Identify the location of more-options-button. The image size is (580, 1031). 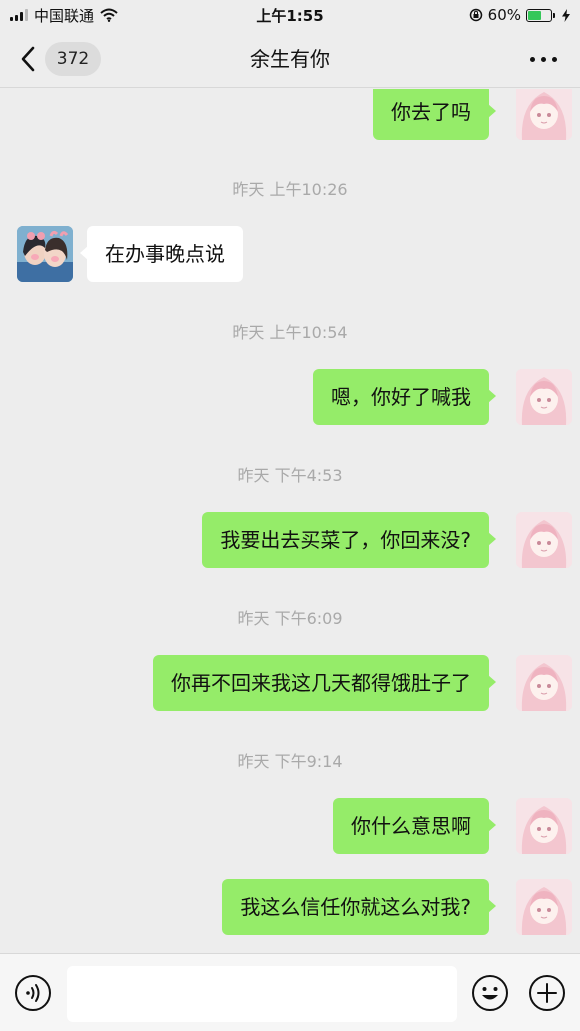
(543, 59).